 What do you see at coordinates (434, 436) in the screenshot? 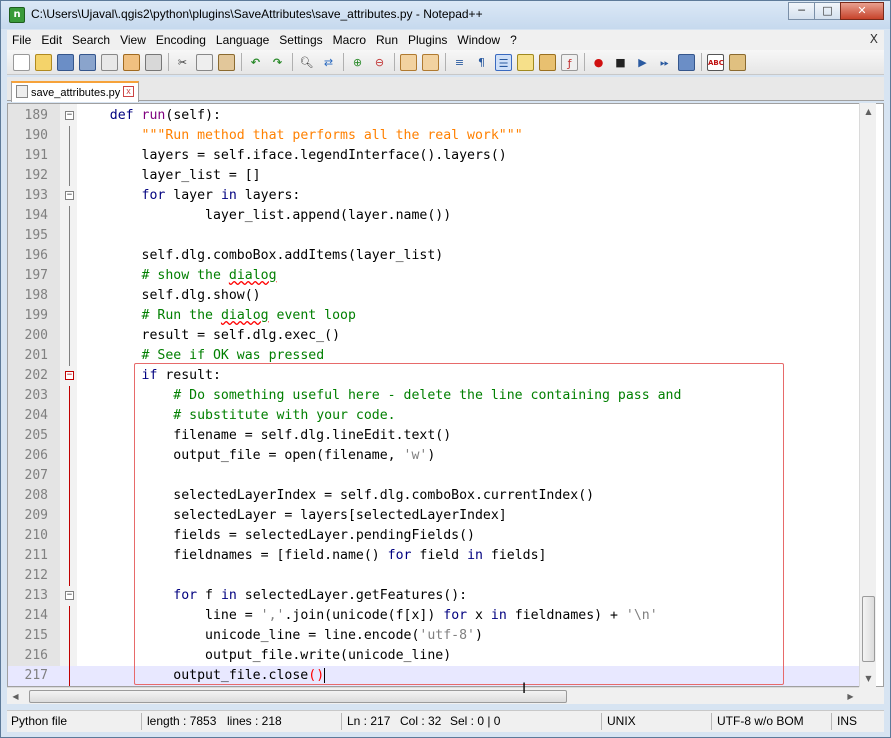
I see `code-line-205: 205 filename = self.dlg.lineEdit.text()` at bounding box center [434, 436].